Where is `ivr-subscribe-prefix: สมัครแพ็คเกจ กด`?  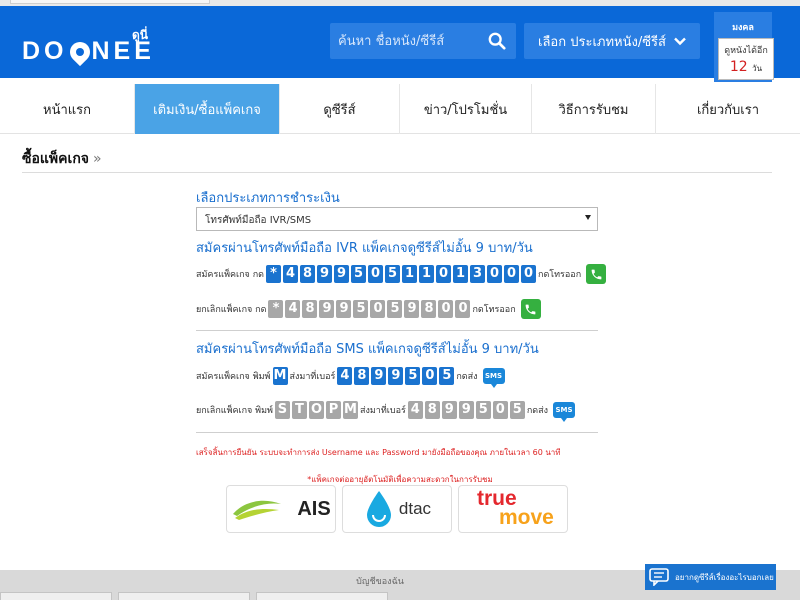
ivr-subscribe-prefix: สมัครแพ็คเกจ กด is located at coordinates (230, 275).